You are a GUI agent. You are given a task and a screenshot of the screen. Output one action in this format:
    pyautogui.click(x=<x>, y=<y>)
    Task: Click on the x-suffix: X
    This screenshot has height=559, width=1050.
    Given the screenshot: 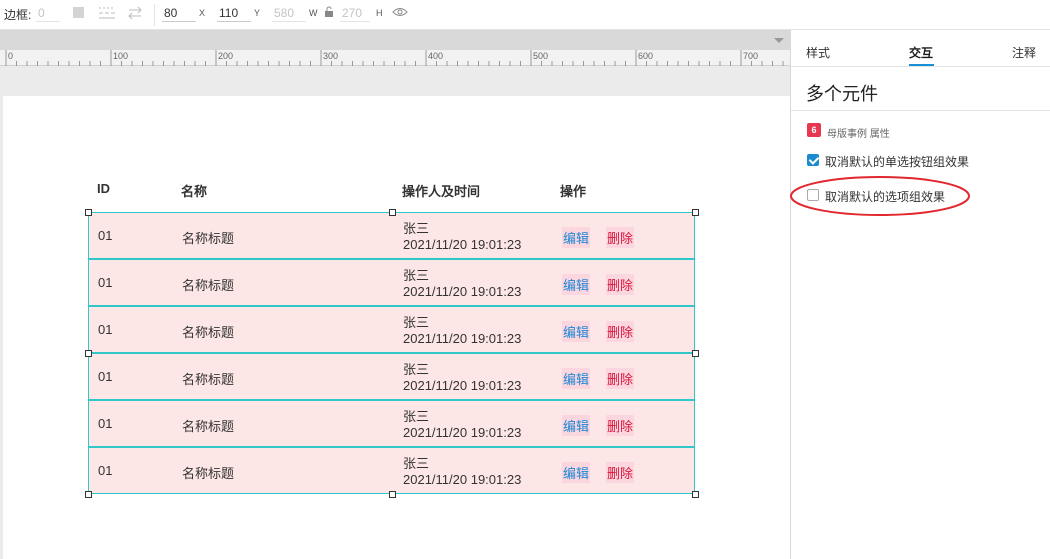 What is the action you would take?
    pyautogui.click(x=202, y=13)
    